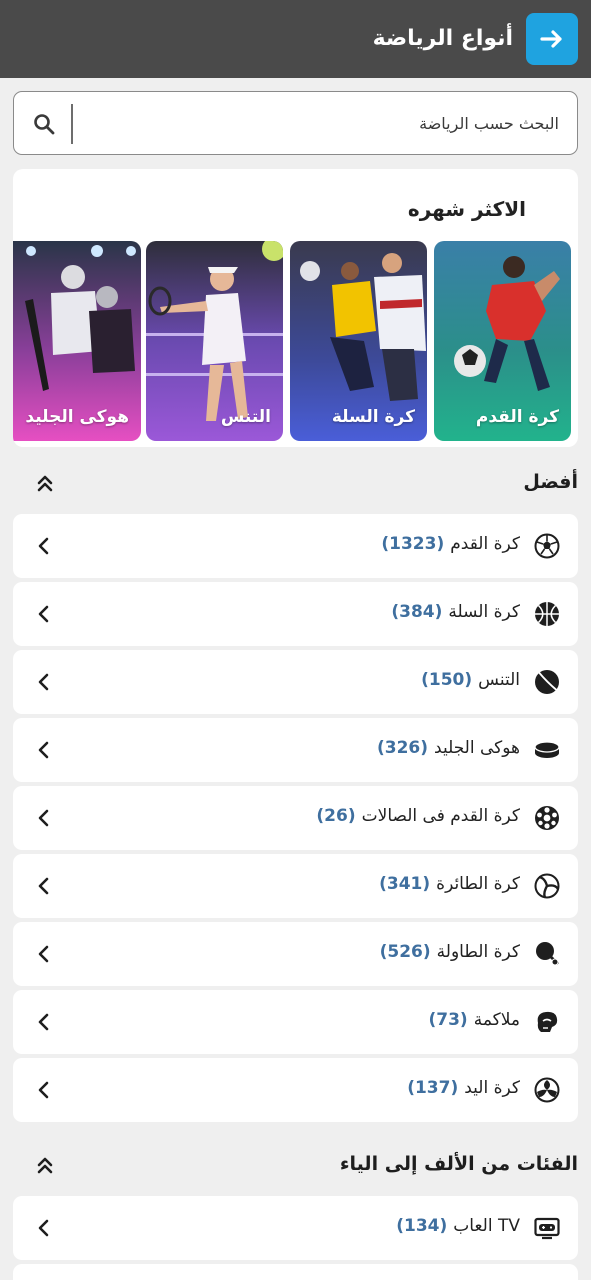 The height and width of the screenshot is (1280, 591). Describe the element at coordinates (405, 952) in the screenshot. I see `sport-row-count: (526)` at that location.